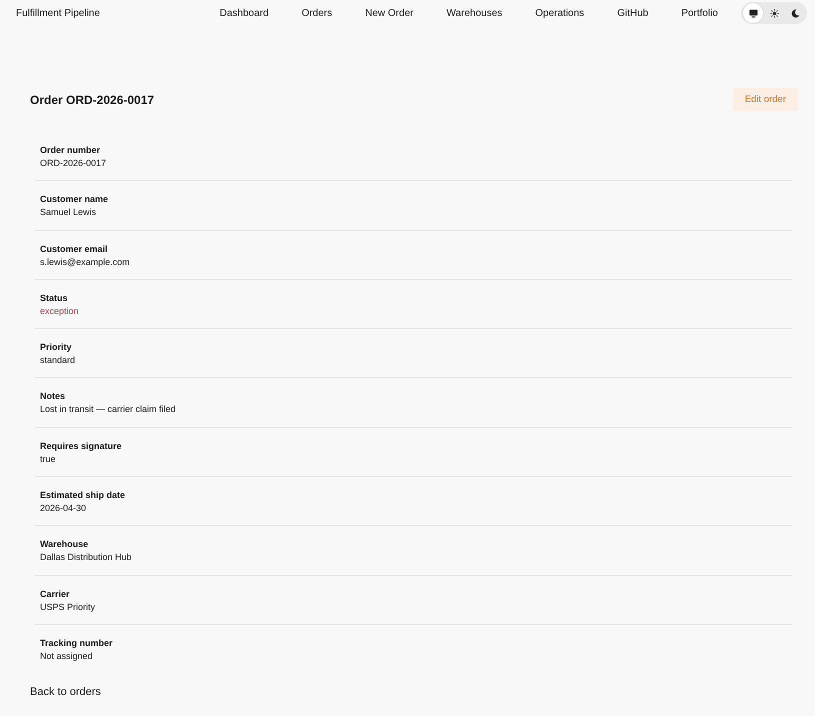  Describe the element at coordinates (68, 213) in the screenshot. I see `field-value: Samuel Lewis` at that location.